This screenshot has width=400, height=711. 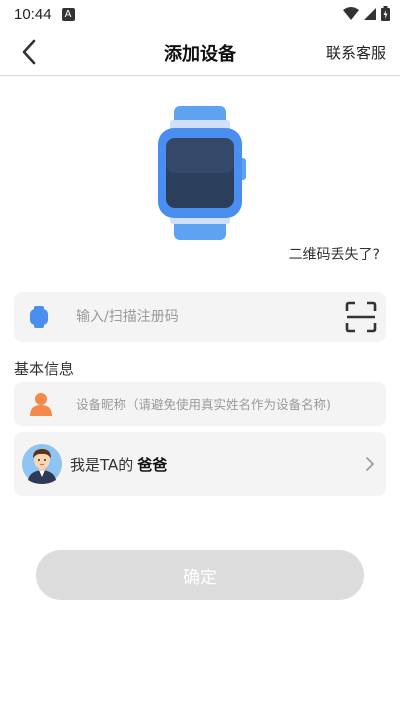 What do you see at coordinates (44, 369) in the screenshot?
I see `basic-info-heading: 基本信息` at bounding box center [44, 369].